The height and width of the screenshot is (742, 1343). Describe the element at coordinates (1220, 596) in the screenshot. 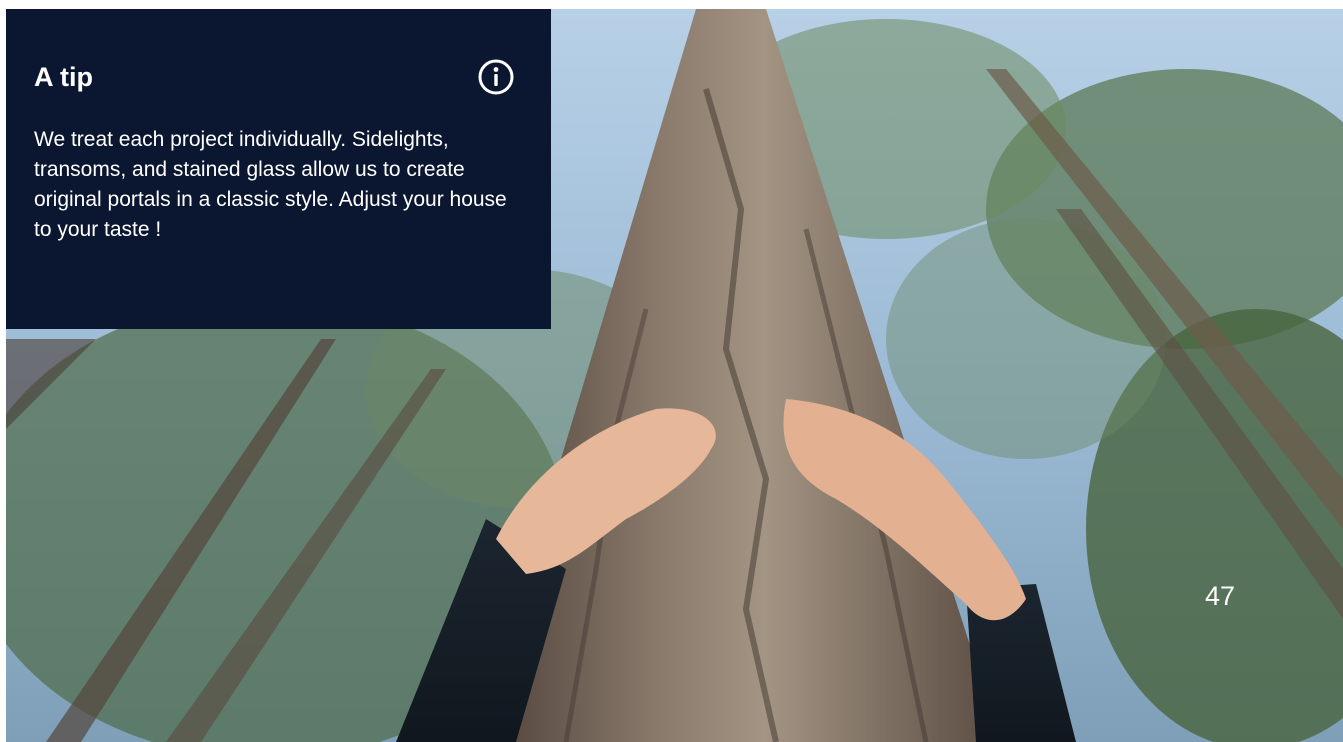

I see `page-number: 47` at that location.